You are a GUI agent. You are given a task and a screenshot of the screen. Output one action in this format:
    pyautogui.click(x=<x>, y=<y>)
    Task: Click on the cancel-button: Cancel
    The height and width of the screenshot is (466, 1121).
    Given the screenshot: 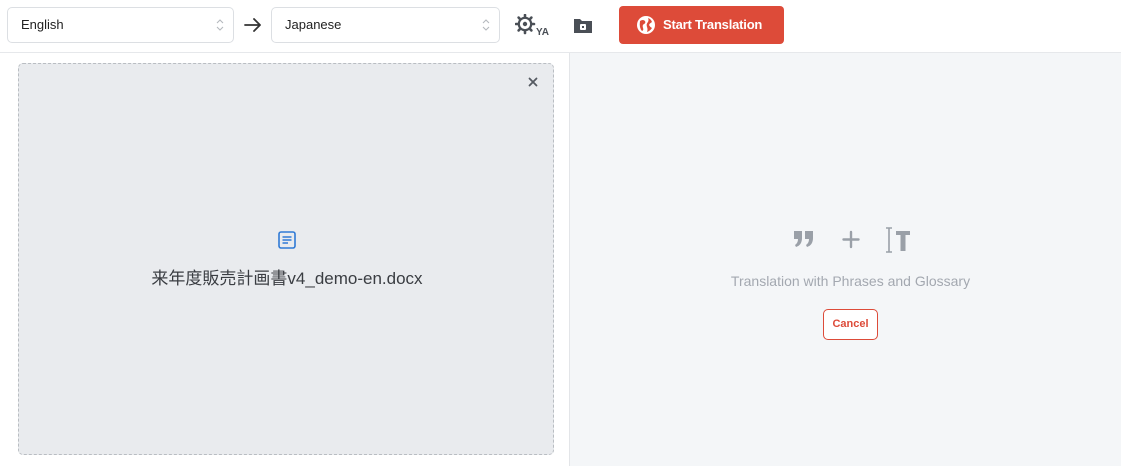 What is the action you would take?
    pyautogui.click(x=850, y=324)
    